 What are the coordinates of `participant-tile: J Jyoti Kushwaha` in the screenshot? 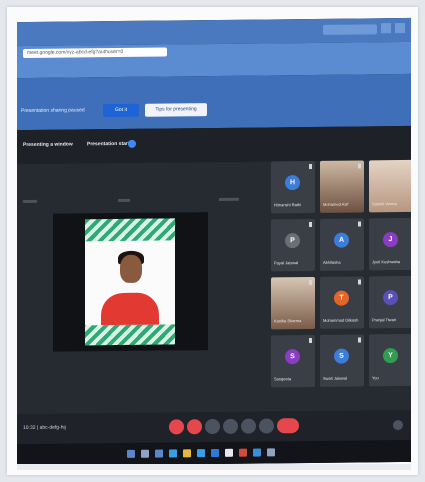 It's located at (390, 244).